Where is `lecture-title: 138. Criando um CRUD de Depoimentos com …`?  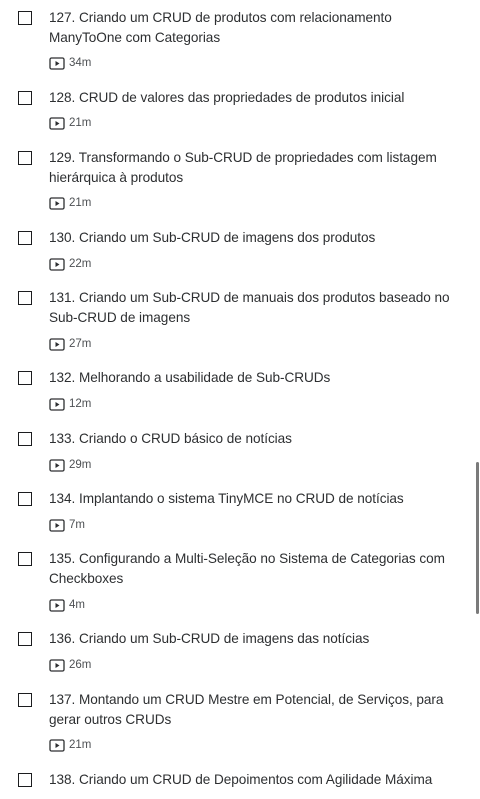
lecture-title: 138. Criando um CRUD de Depoimentos com … is located at coordinates (256, 780).